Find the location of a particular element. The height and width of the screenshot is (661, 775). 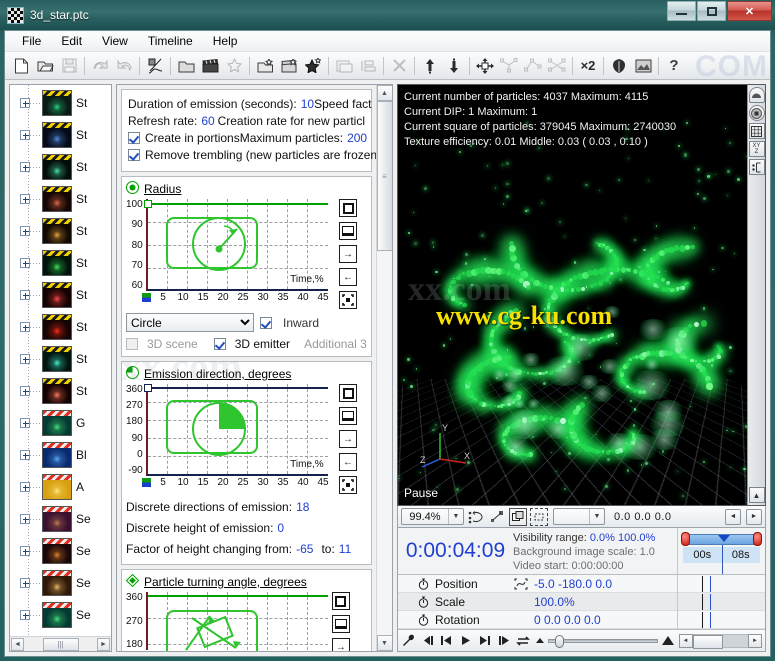

move-down-button is located at coordinates (454, 66).